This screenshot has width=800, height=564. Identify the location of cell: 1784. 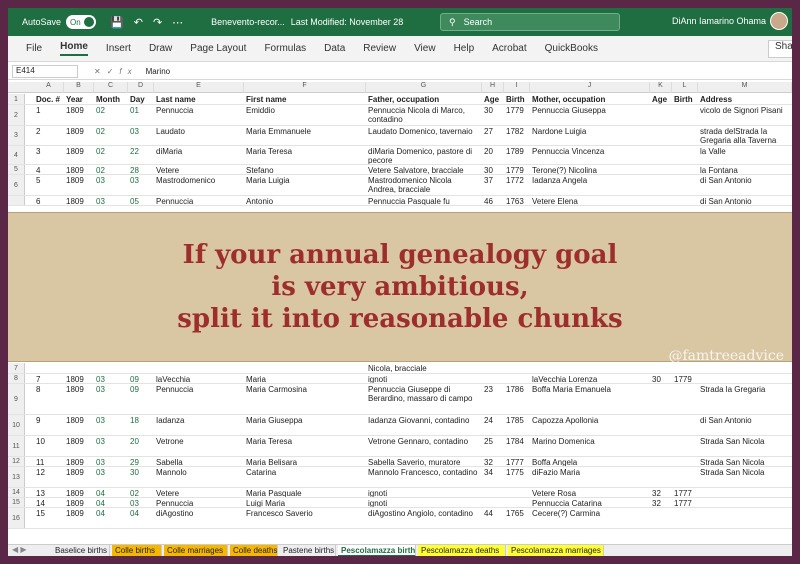
(517, 446).